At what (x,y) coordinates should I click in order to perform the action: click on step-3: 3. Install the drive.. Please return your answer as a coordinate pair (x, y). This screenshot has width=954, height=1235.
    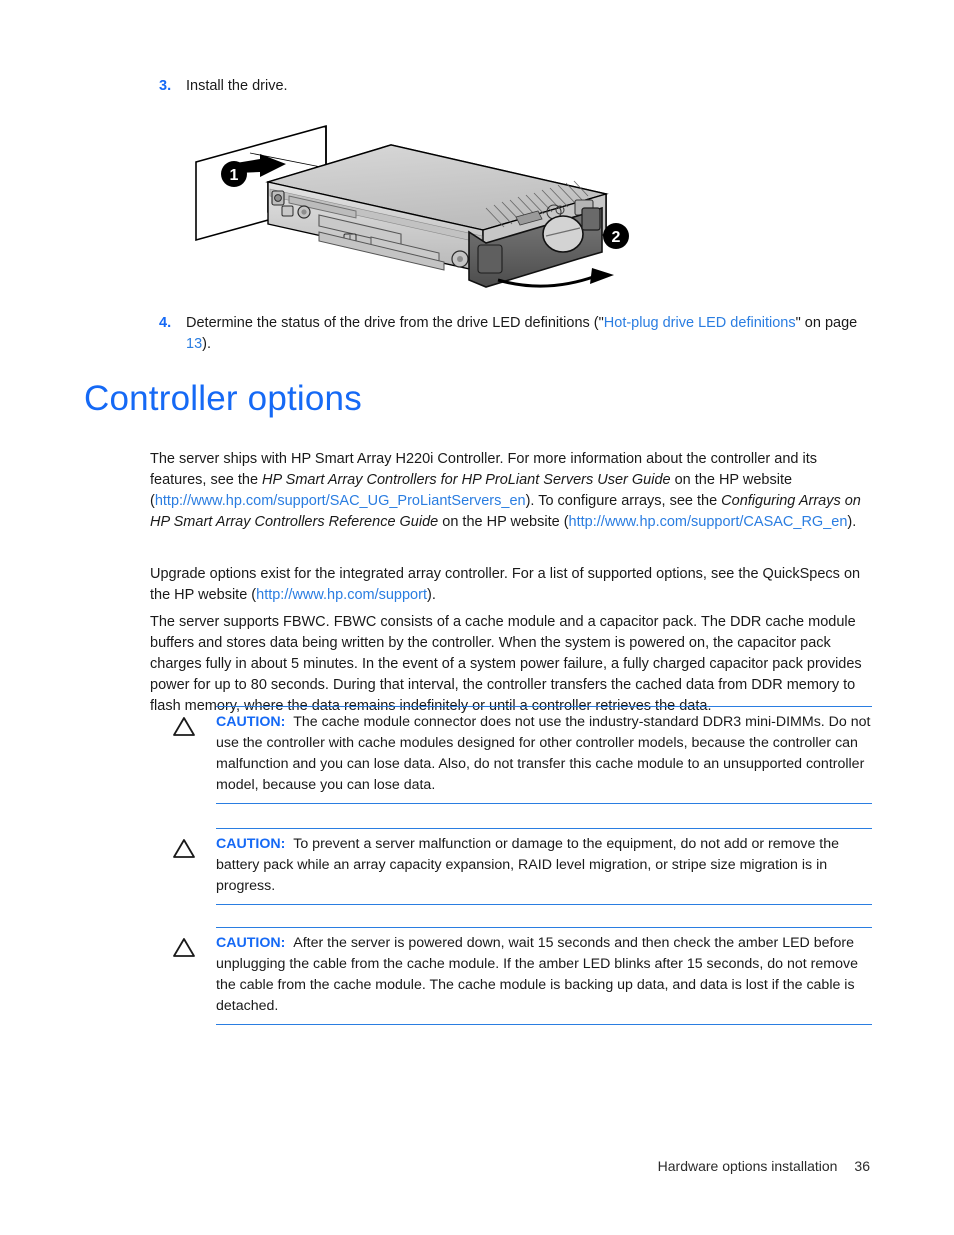
    Looking at the image, I should click on (520, 86).